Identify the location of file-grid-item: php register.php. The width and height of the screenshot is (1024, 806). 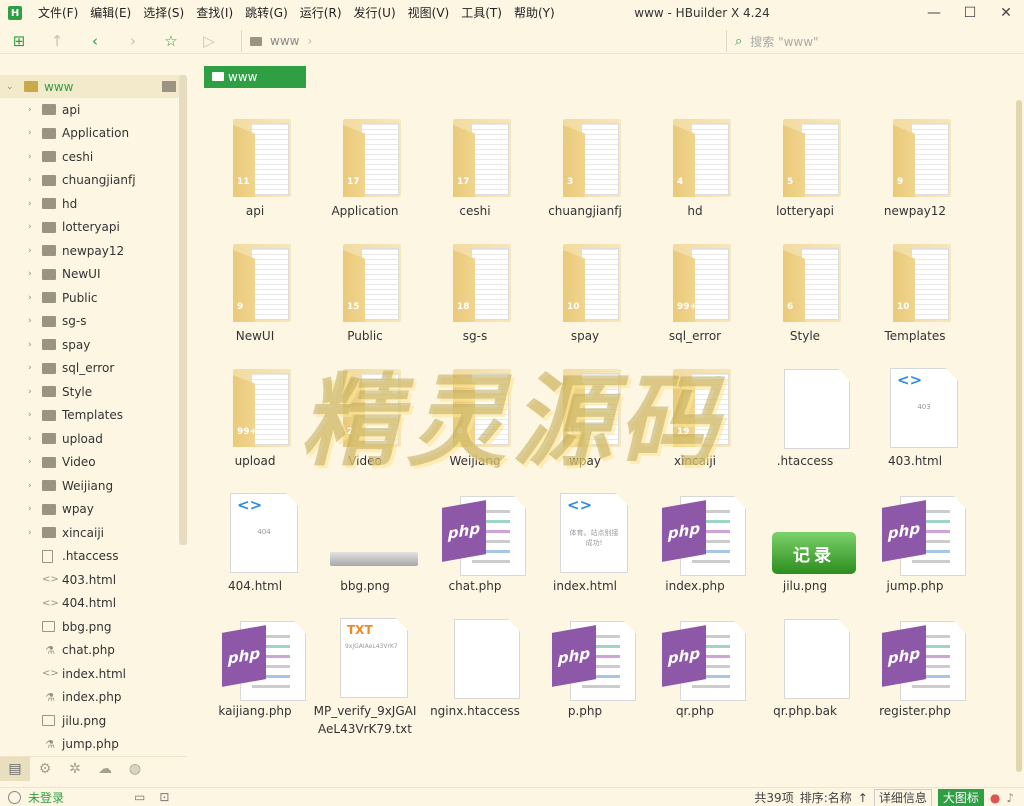
(915, 675).